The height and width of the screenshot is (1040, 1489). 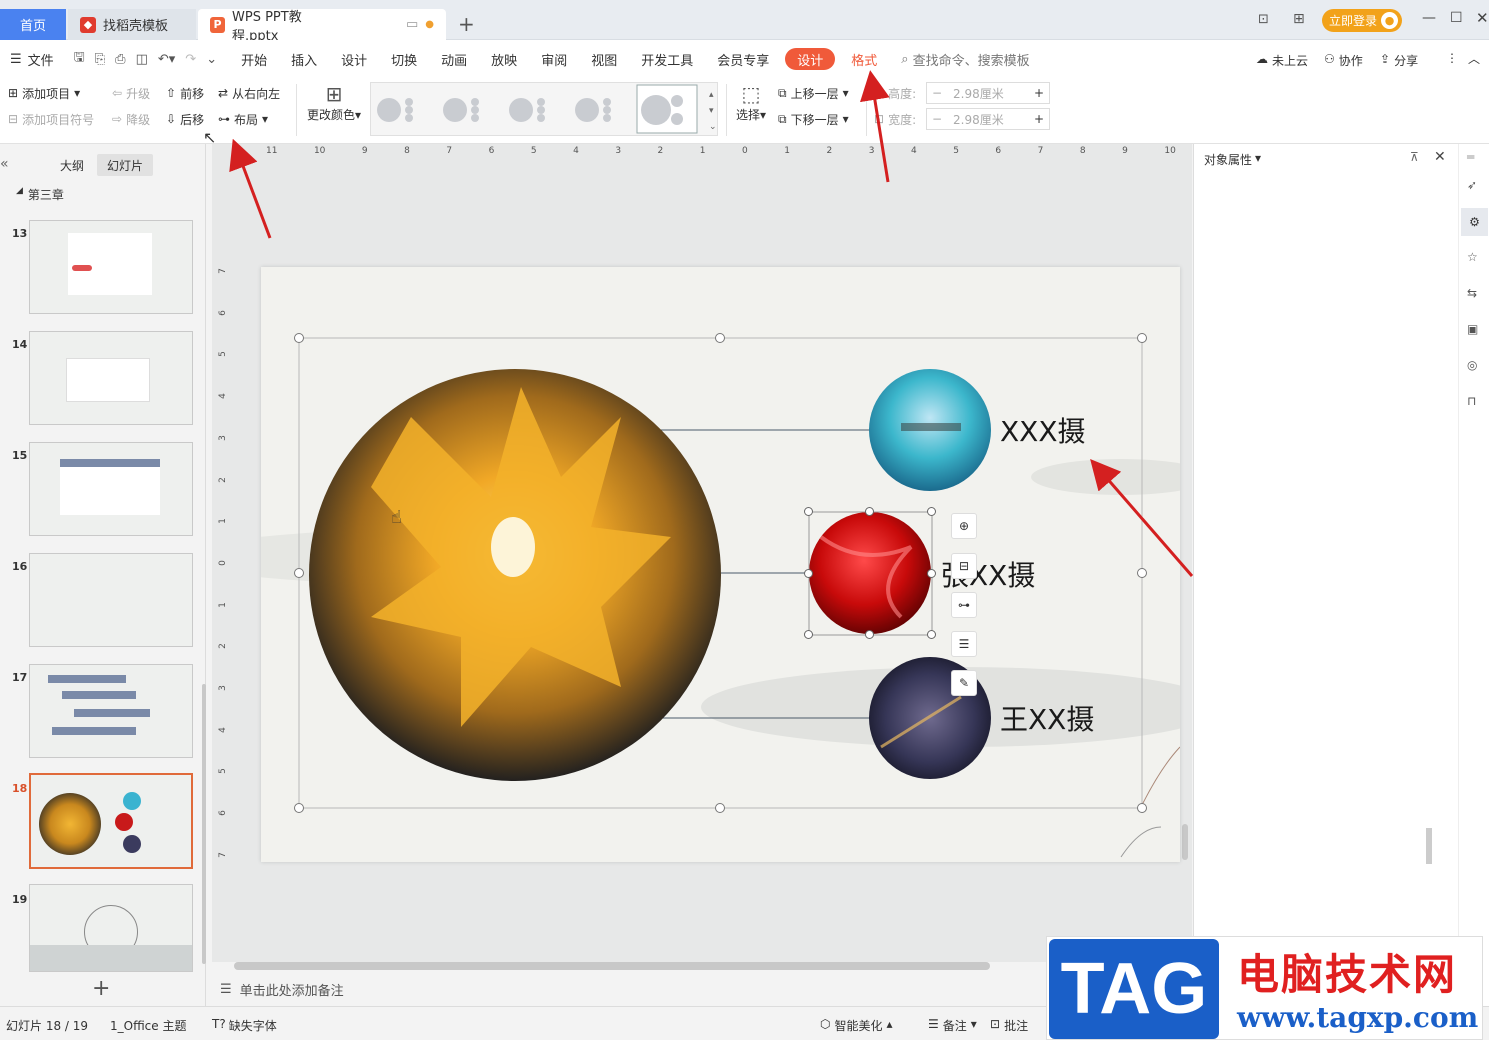 I want to click on menu-slideshow: 放映, so click(x=504, y=59).